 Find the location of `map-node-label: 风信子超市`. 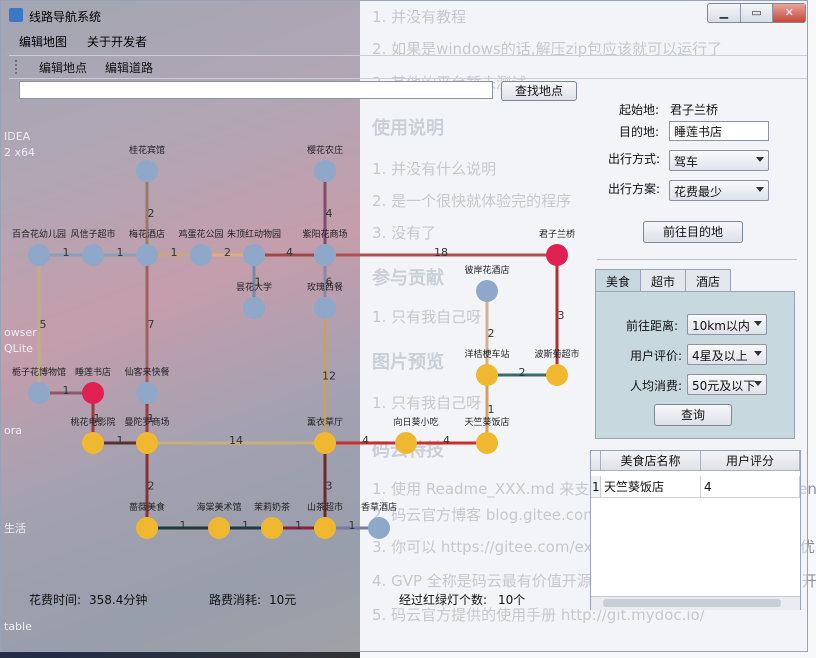

map-node-label: 风信子超市 is located at coordinates (92, 234).